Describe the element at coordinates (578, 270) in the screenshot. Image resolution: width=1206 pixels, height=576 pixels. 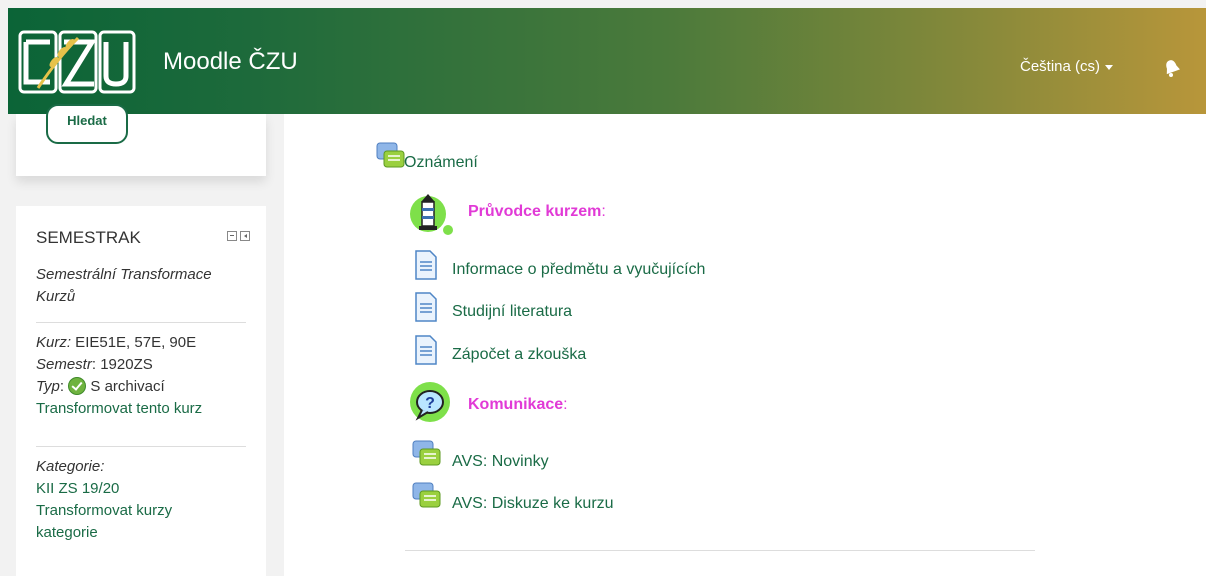
I see `guide-item: Informace o předmětu a vyučujících` at that location.